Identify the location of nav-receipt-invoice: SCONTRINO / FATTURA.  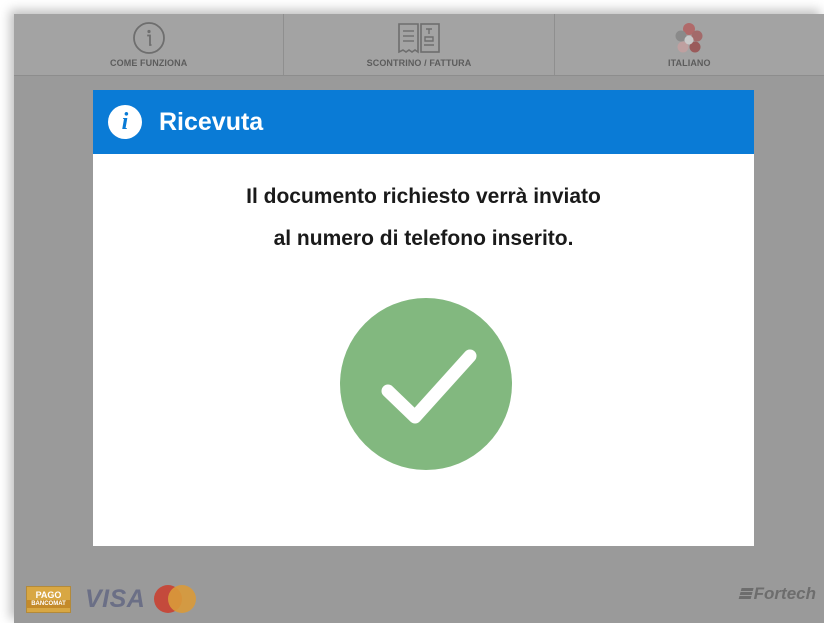
(419, 44).